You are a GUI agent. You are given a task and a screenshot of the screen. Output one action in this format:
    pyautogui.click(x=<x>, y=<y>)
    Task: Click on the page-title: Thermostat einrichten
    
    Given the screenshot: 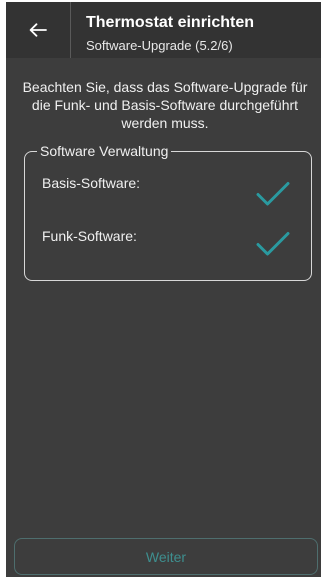 What is the action you would take?
    pyautogui.click(x=170, y=22)
    